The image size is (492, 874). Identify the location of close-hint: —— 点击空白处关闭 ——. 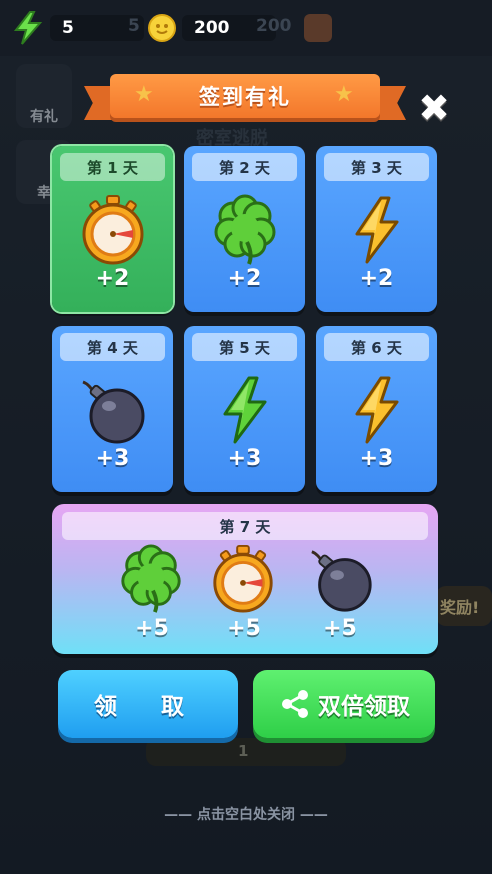
(246, 815).